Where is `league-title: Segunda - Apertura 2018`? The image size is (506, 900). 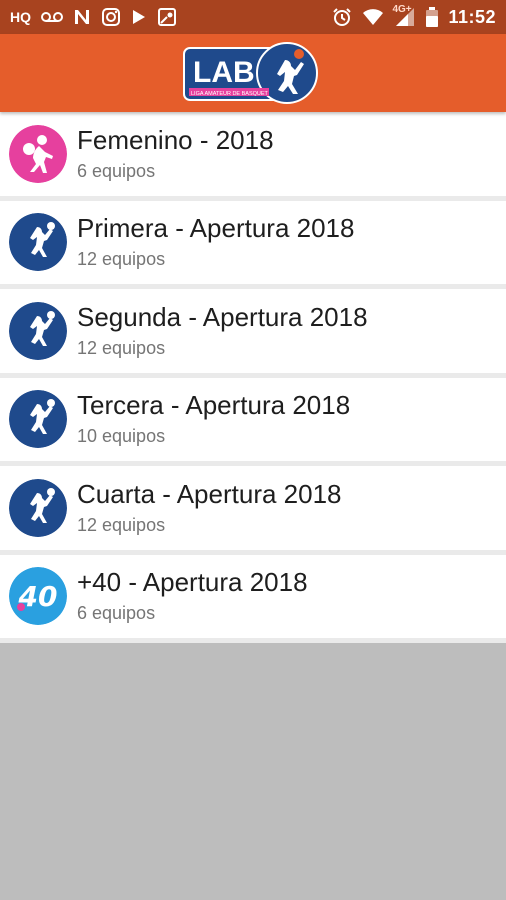
league-title: Segunda - Apertura 2018 is located at coordinates (222, 316).